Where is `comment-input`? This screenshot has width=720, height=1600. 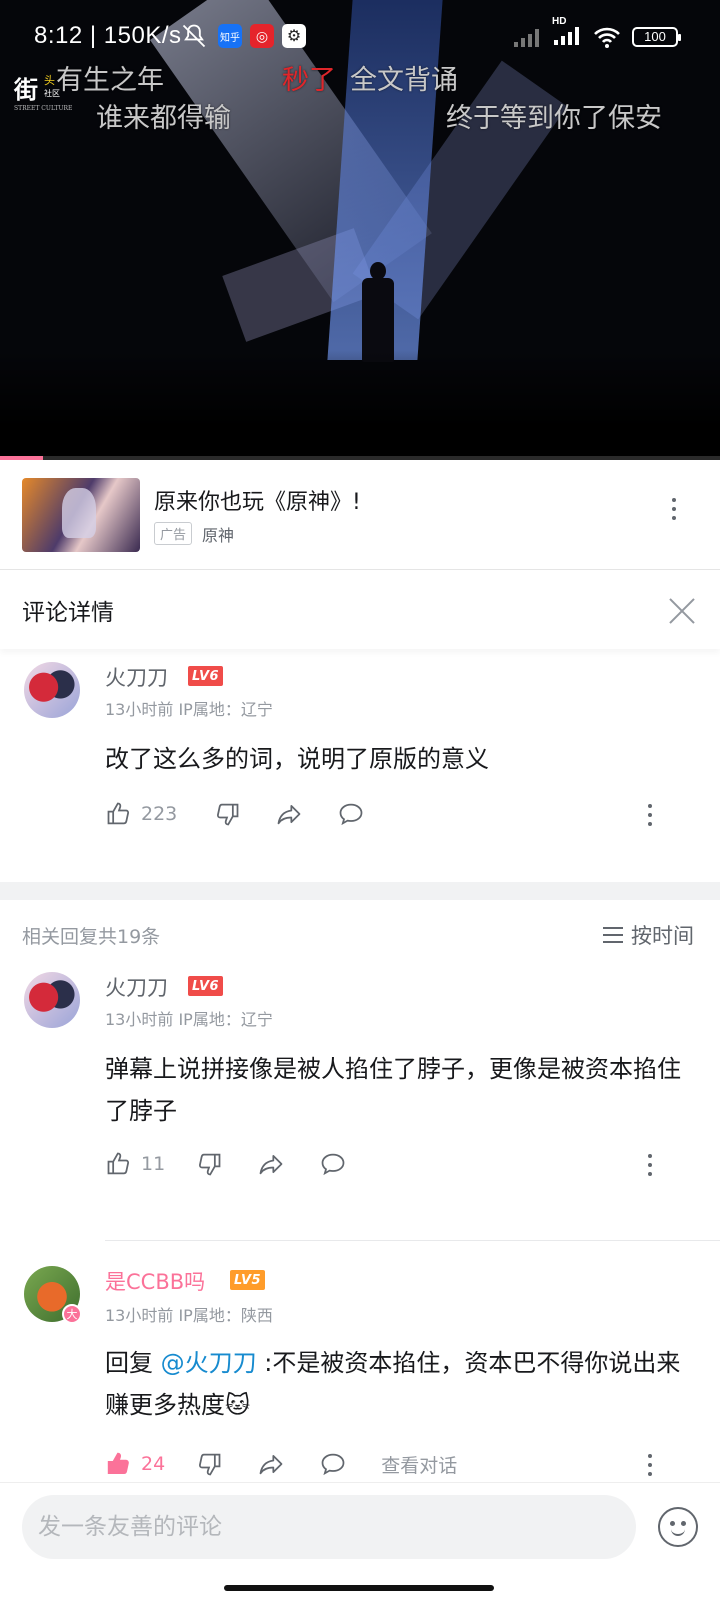
comment-input is located at coordinates (329, 1527).